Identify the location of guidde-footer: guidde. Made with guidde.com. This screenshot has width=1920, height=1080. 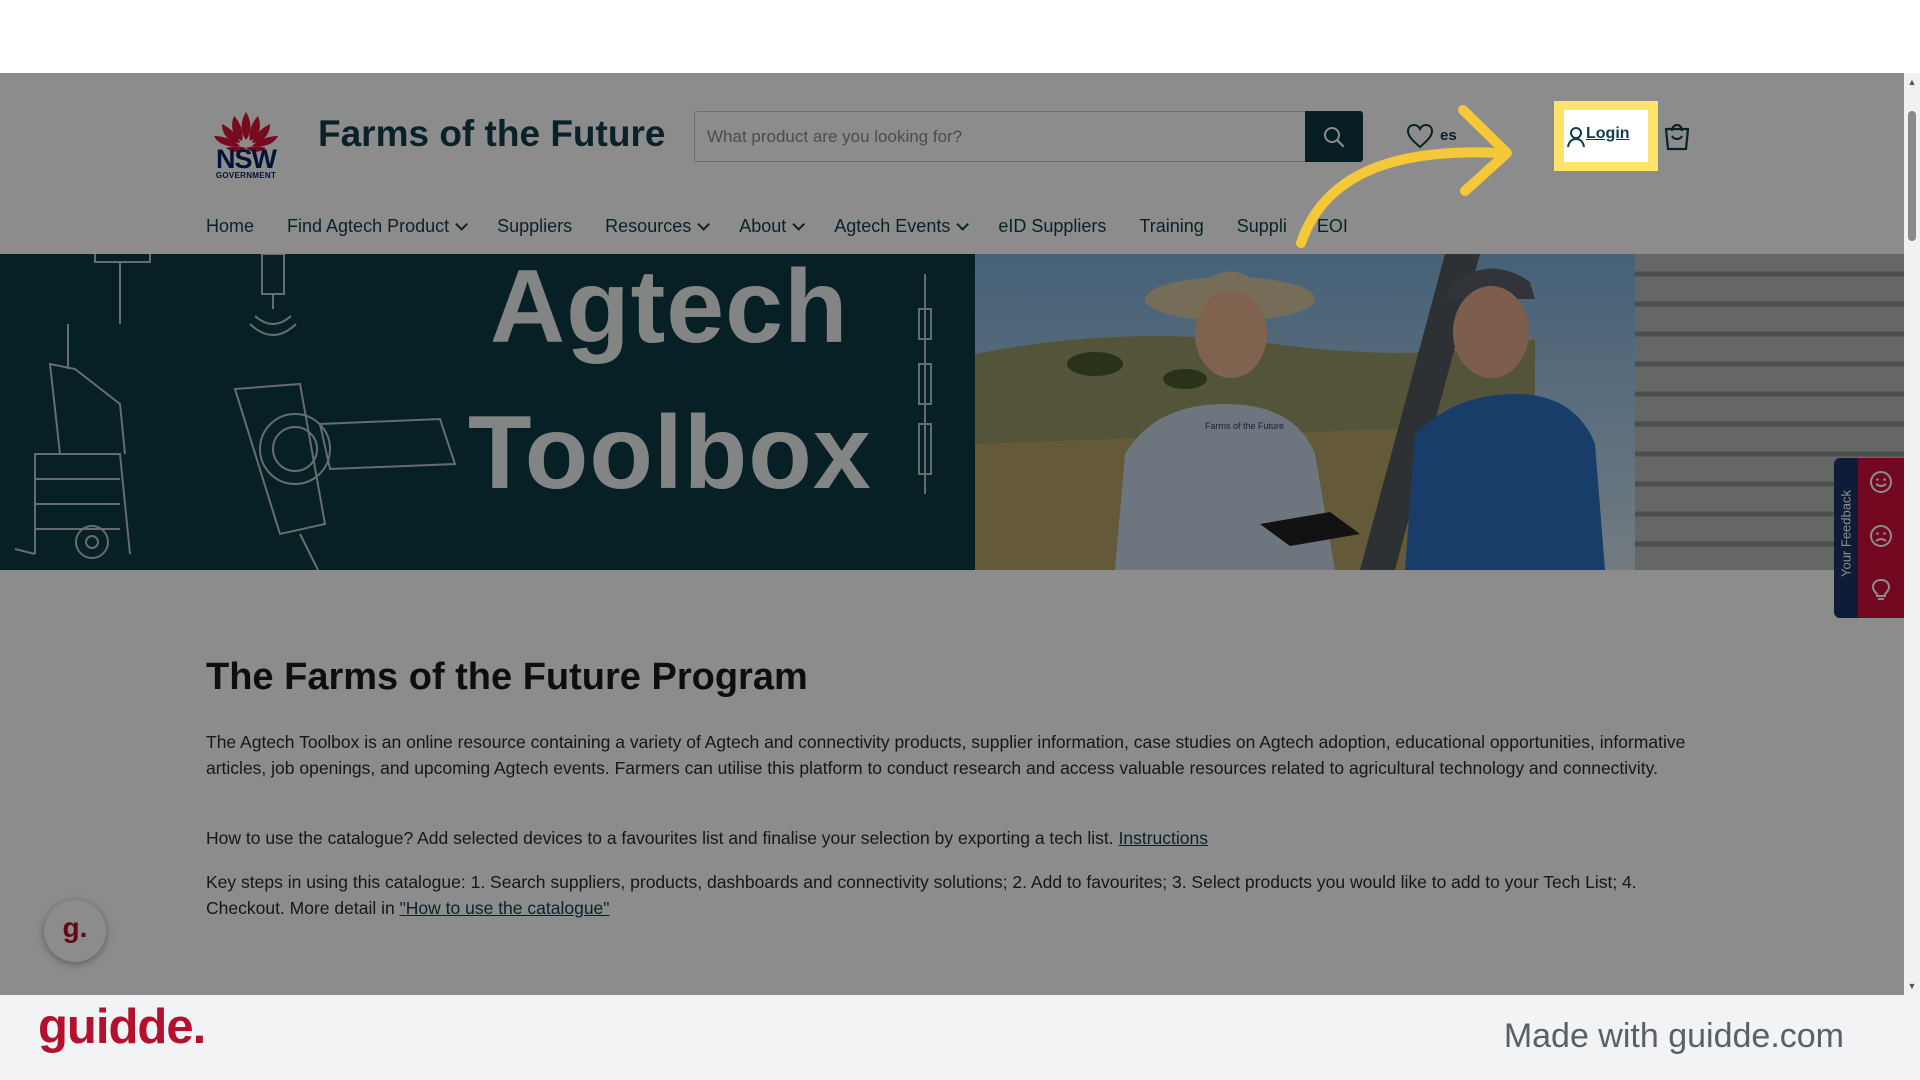
(960, 1037).